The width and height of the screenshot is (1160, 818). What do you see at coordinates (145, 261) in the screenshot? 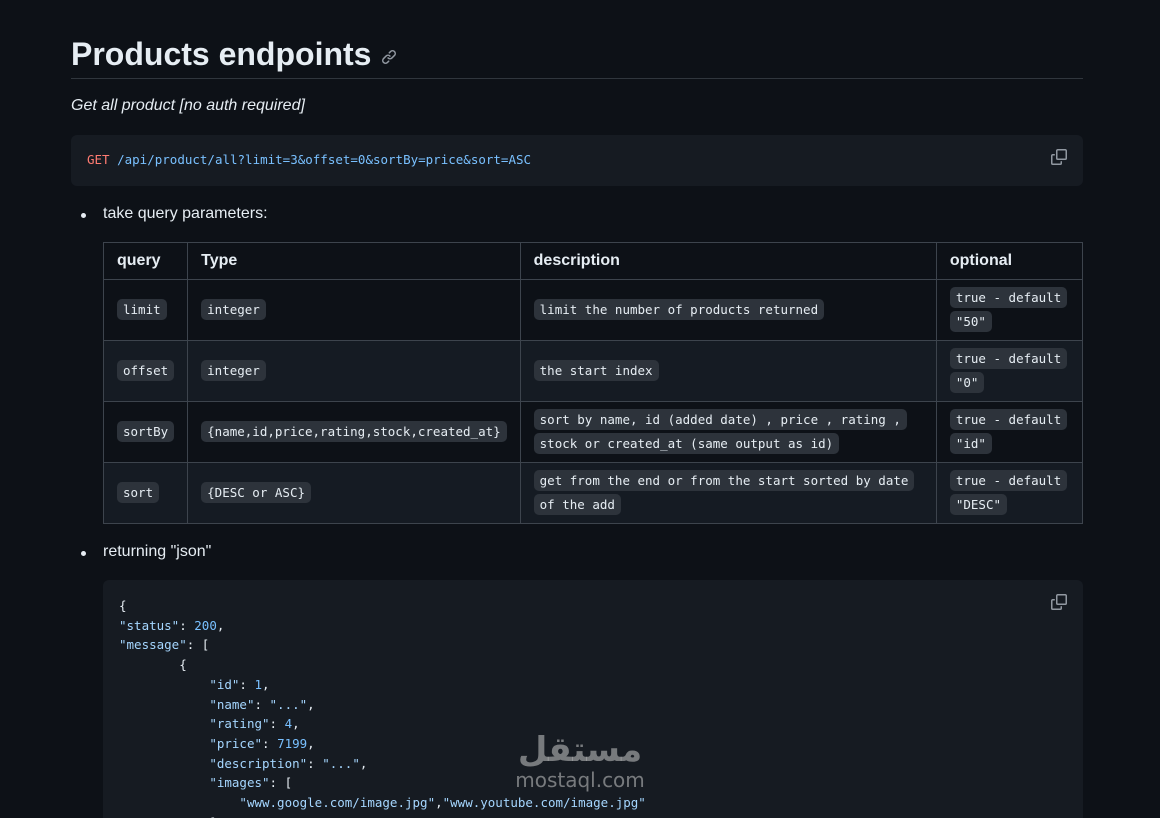
I see `column-header-query: query` at bounding box center [145, 261].